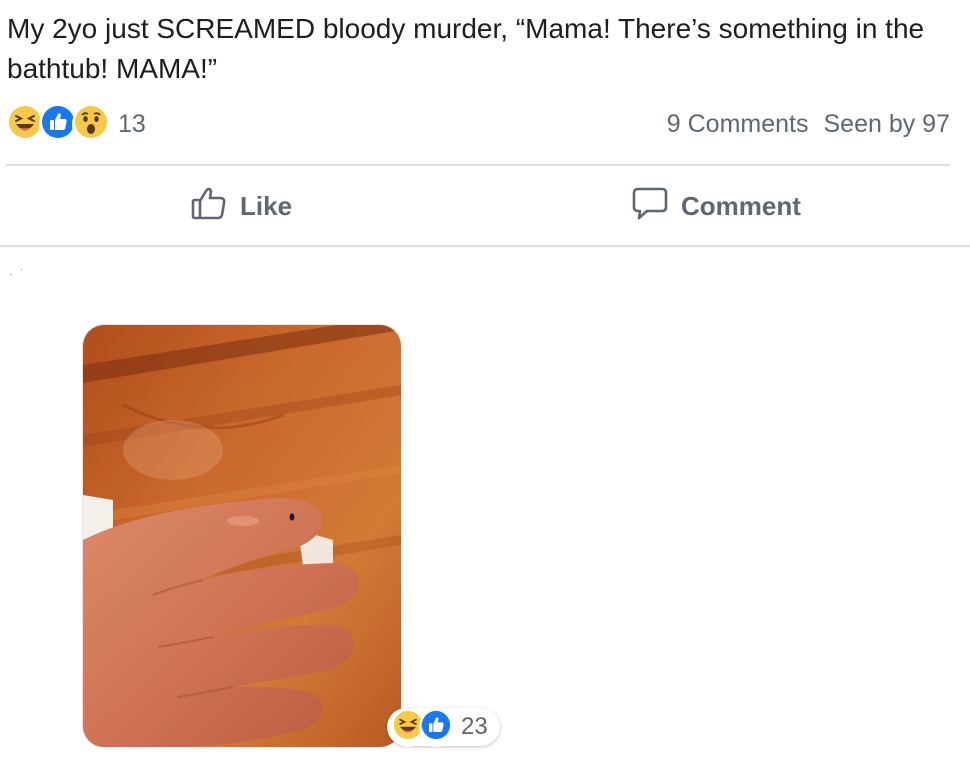 The height and width of the screenshot is (760, 970). I want to click on commenter-avatar-fragment, so click(16, 272).